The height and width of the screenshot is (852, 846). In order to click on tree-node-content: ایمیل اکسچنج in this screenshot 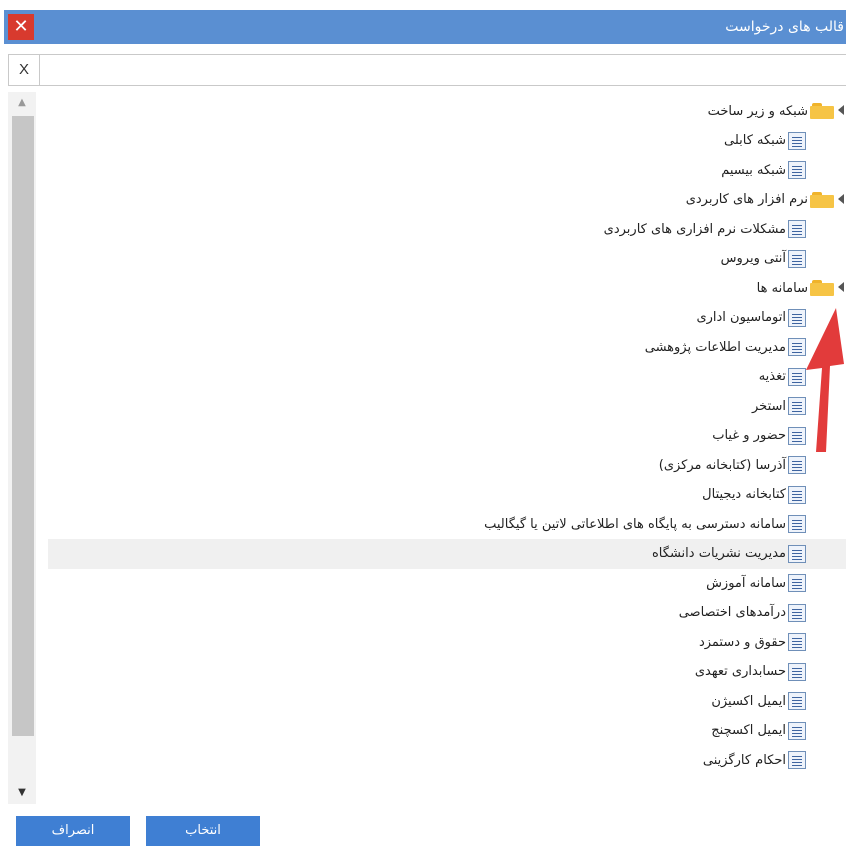, I will do `click(758, 731)`.